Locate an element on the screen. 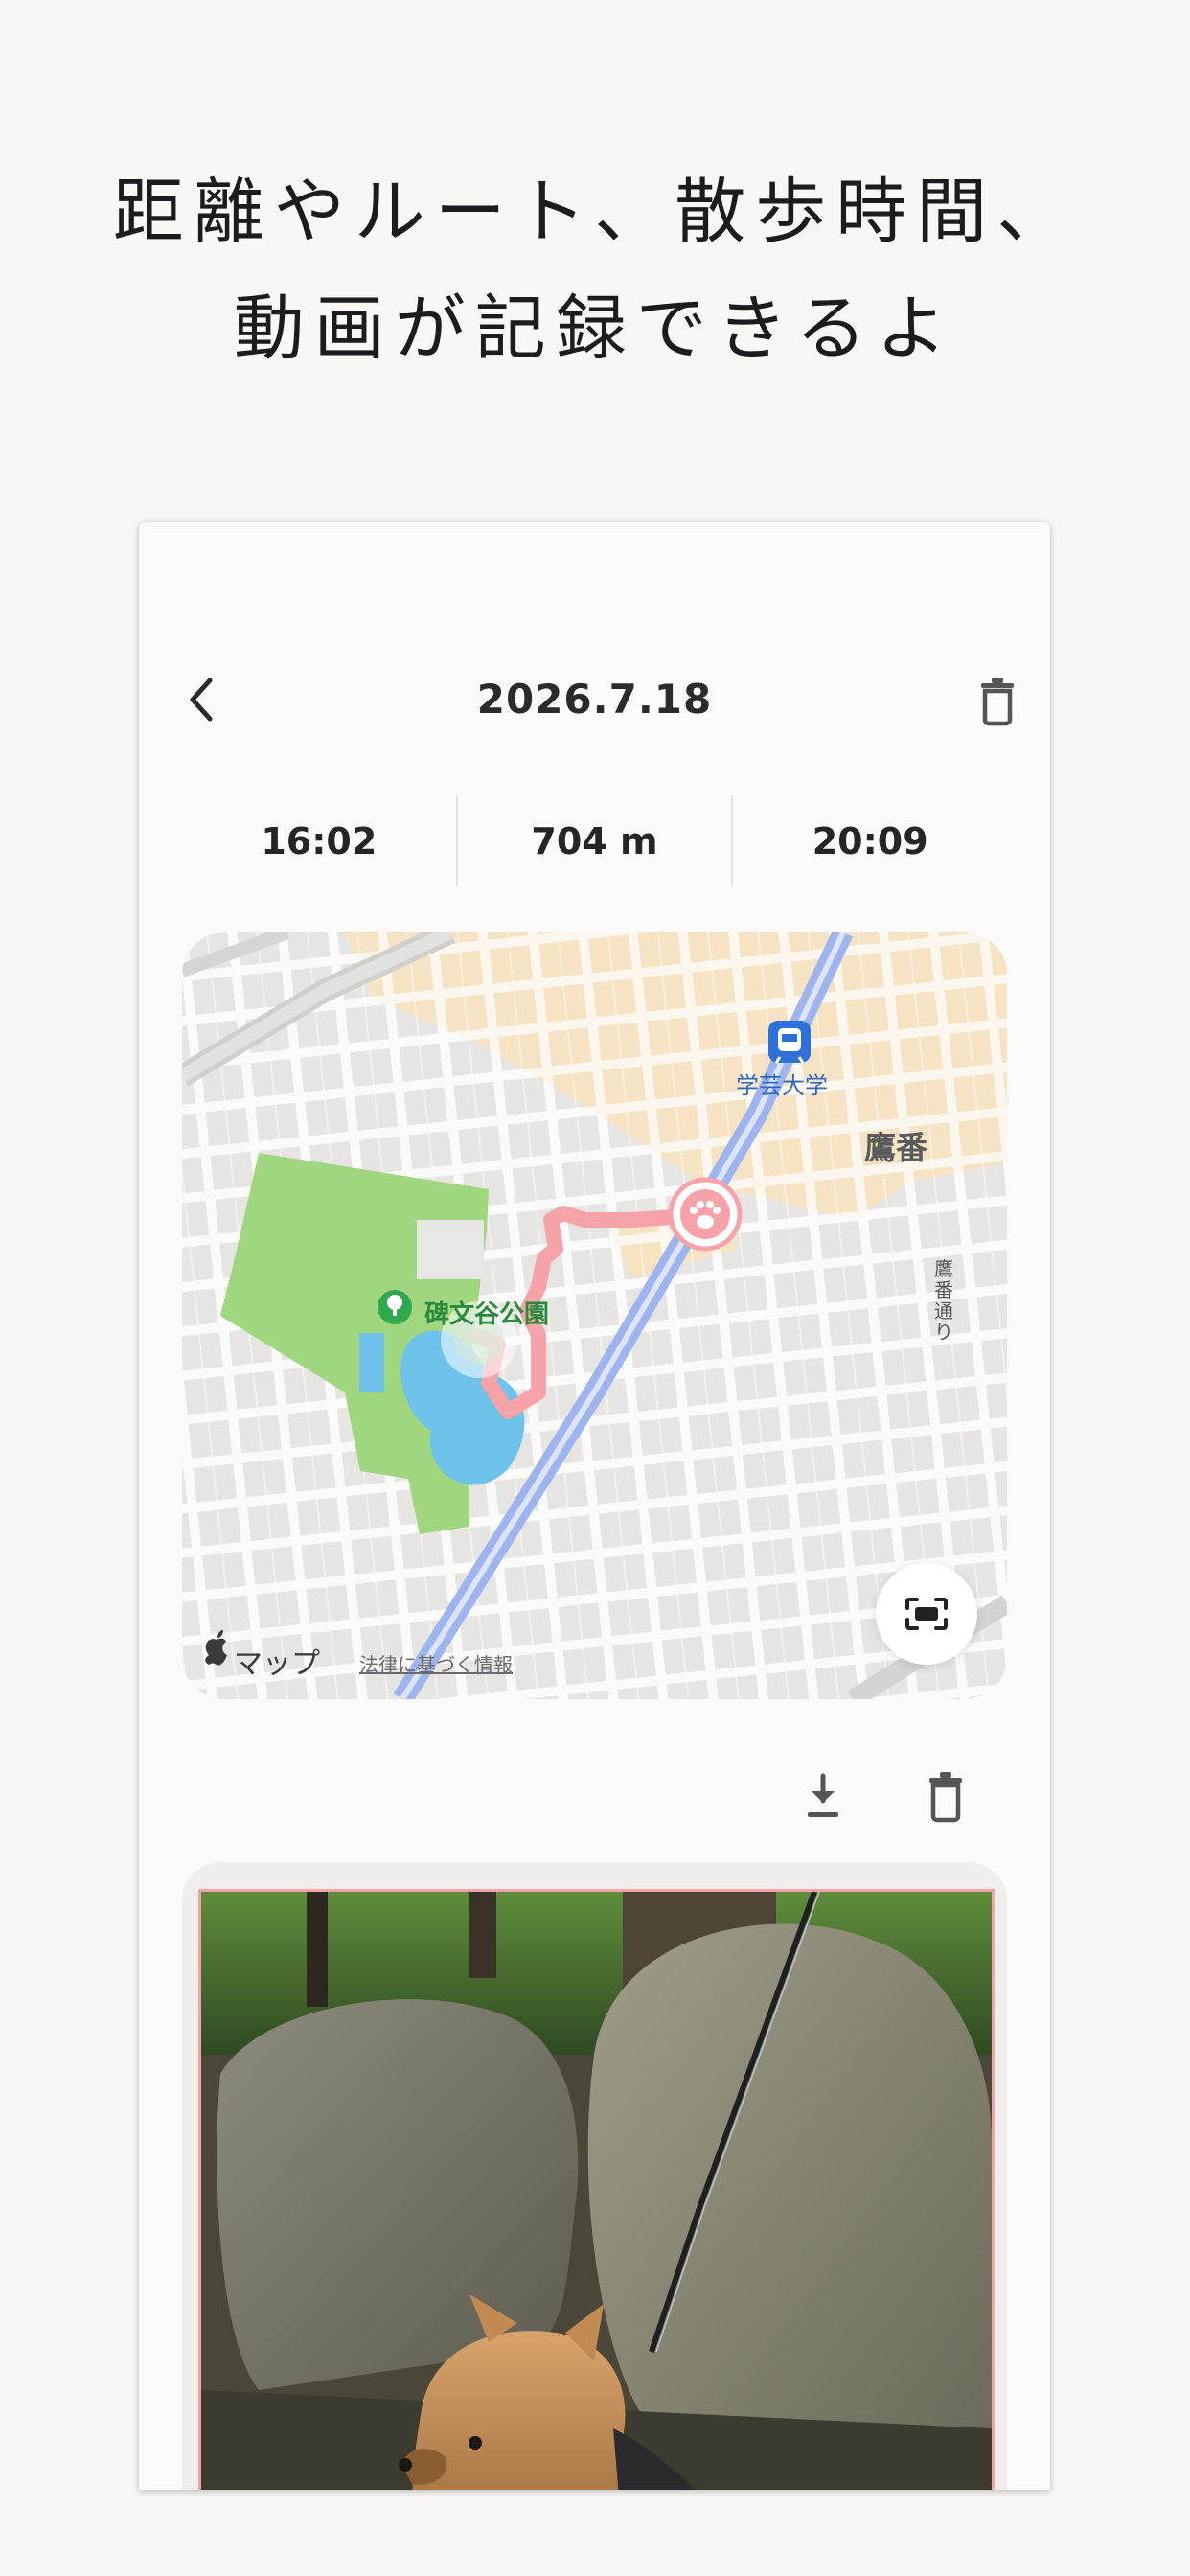  map-brand: マップ is located at coordinates (263, 1661).